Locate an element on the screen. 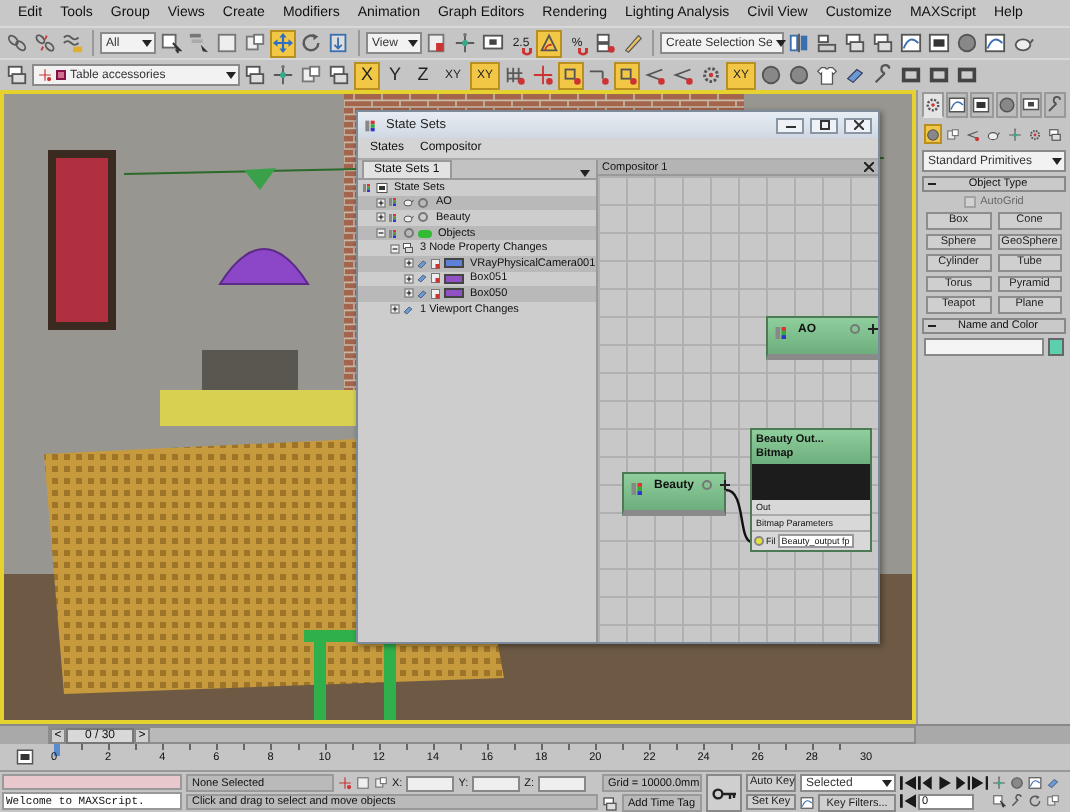  crosshair-icon is located at coordinates (999, 783).